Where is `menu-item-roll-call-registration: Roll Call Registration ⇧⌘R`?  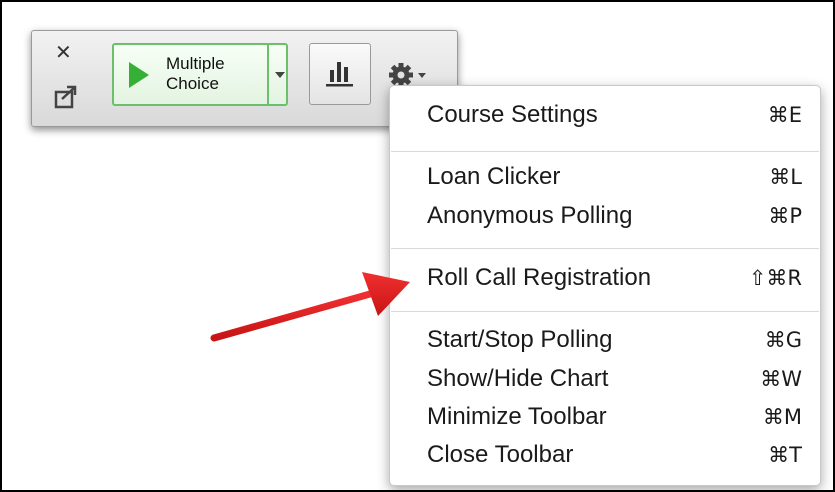 menu-item-roll-call-registration: Roll Call Registration ⇧⌘R is located at coordinates (614, 278).